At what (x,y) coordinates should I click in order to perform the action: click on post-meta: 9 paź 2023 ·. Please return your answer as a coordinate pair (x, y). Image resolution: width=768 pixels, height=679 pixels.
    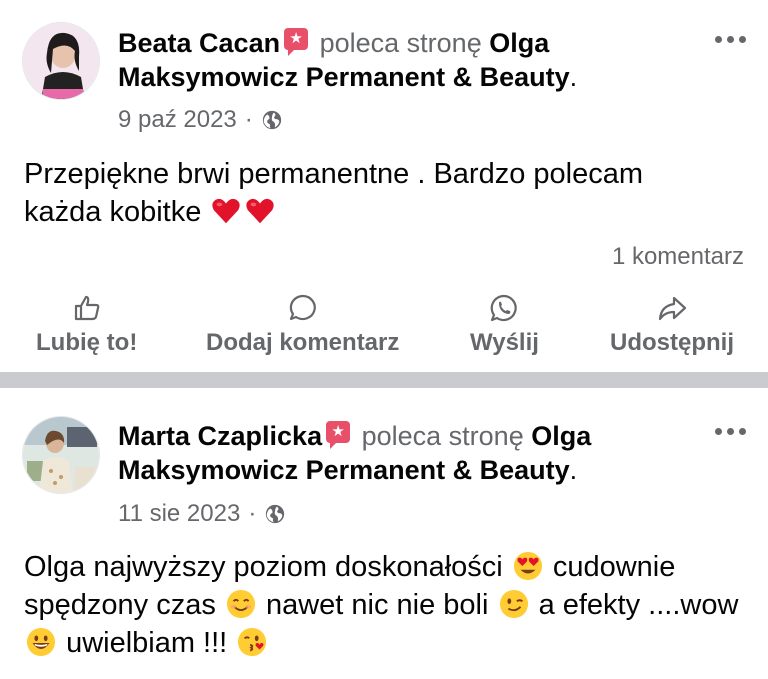
    Looking at the image, I should click on (200, 120).